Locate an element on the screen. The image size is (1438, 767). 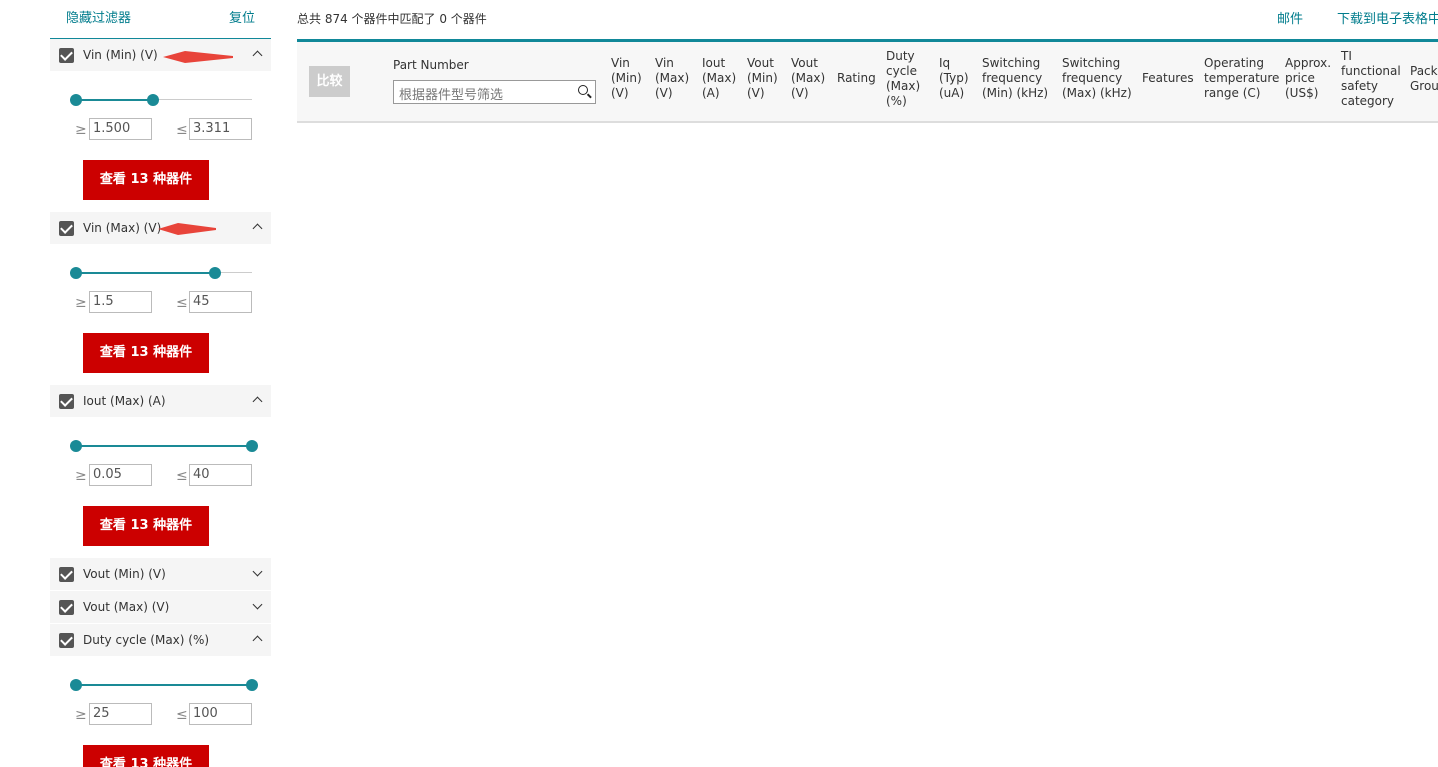
max-input: 45 is located at coordinates (220, 302).